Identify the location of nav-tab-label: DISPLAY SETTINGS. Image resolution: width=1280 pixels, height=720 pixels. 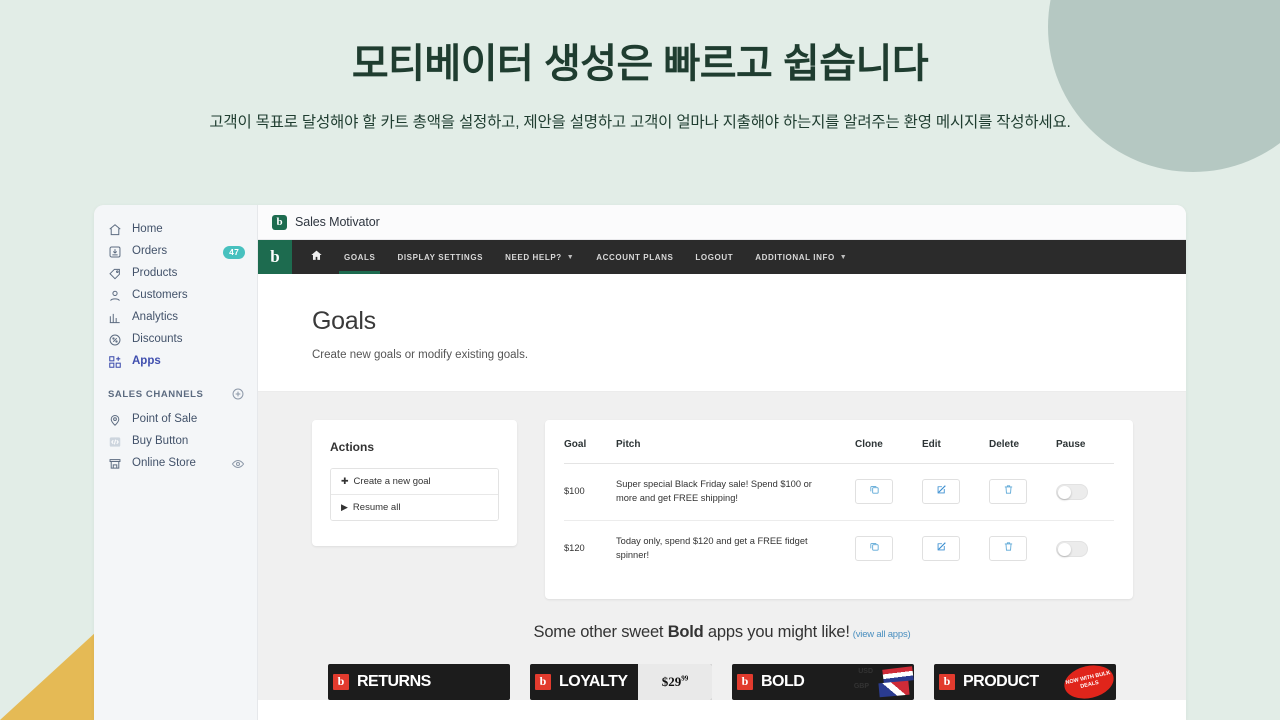
(440, 257).